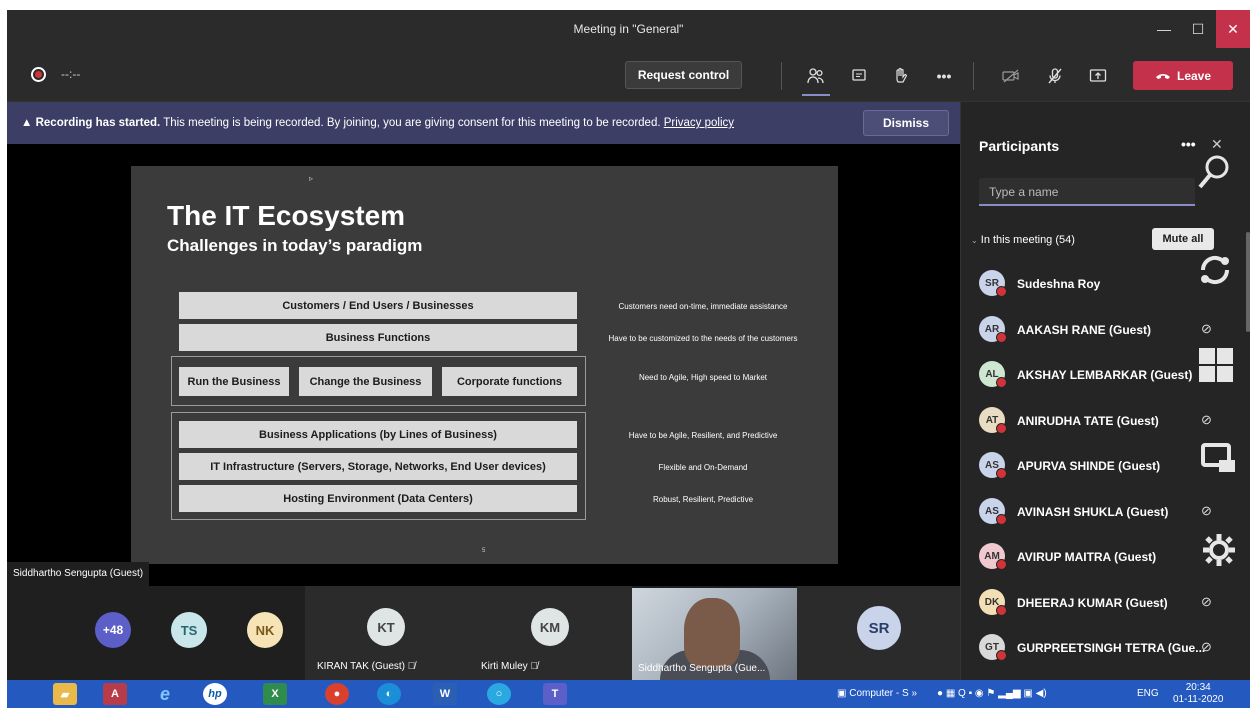  I want to click on participant-row: AT ANIRUDHA TATE (Guest) ⊘, so click(1099, 421).